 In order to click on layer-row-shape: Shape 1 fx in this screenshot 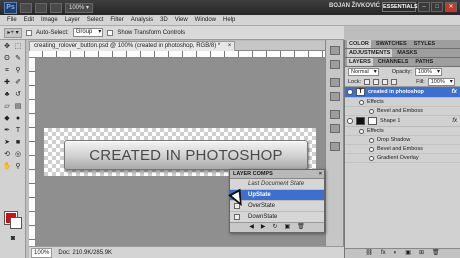, I will do `click(402, 121)`.